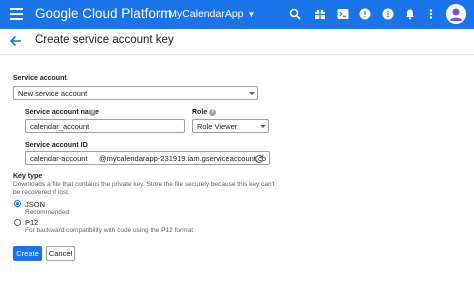  I want to click on service-account-value: New service account, so click(53, 93).